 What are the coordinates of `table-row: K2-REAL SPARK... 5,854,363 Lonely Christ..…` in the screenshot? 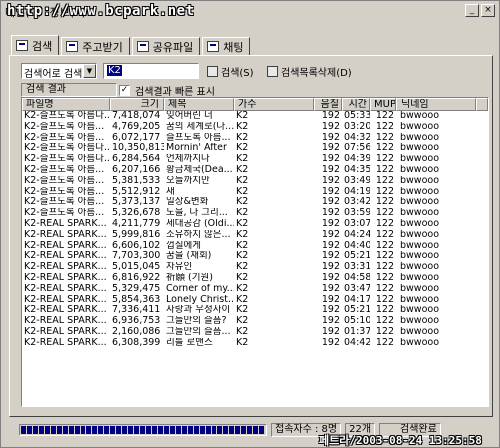 It's located at (255, 300).